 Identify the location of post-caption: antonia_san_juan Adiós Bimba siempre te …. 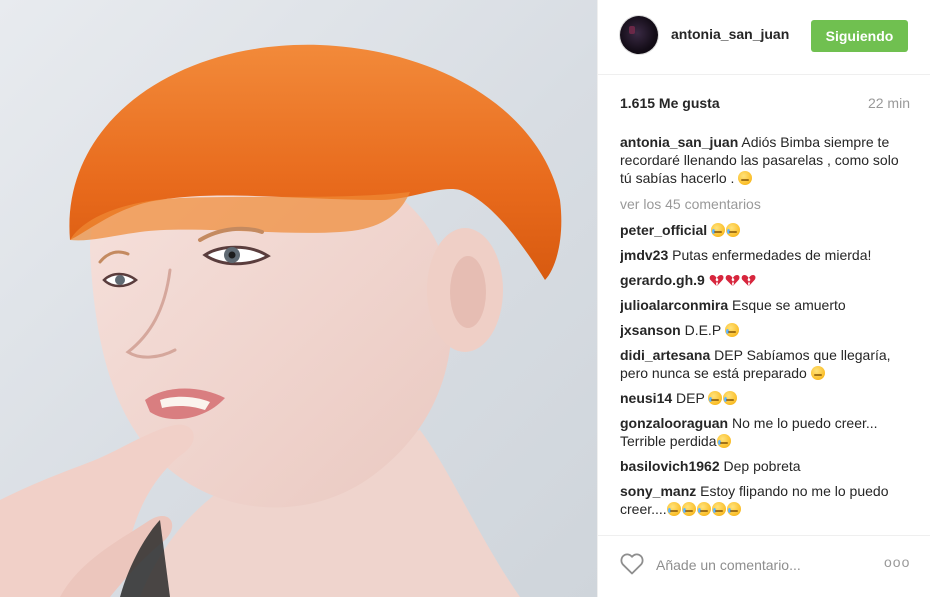
(765, 160).